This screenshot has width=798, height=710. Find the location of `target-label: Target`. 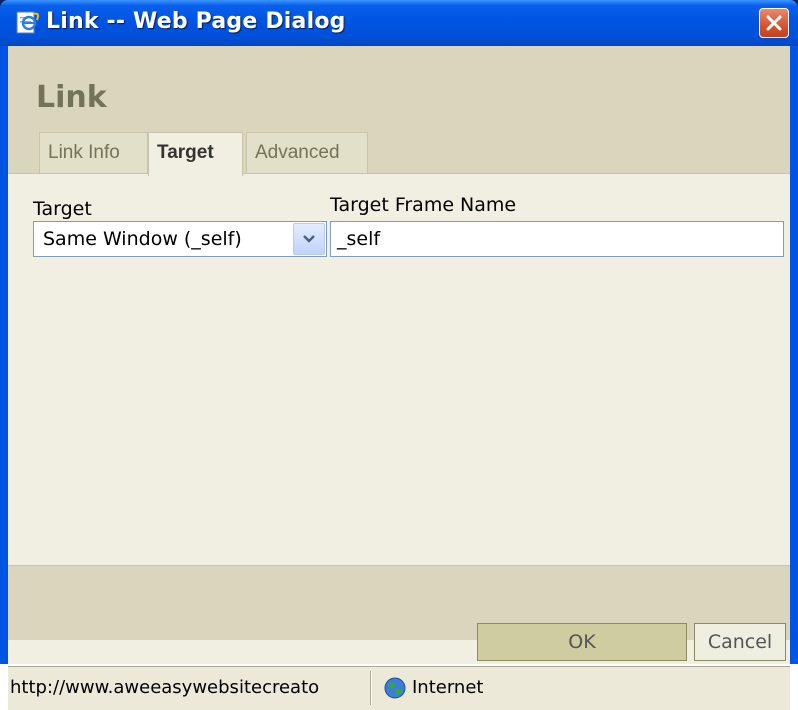

target-label: Target is located at coordinates (62, 209).